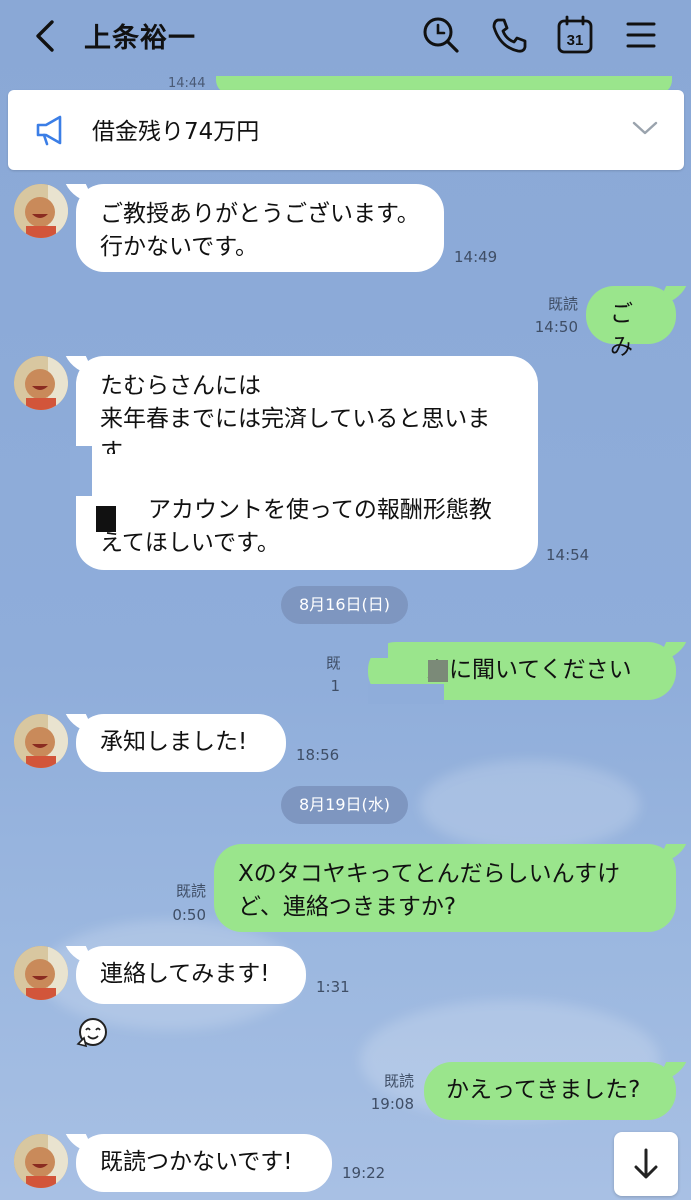 This screenshot has width=691, height=1200. I want to click on message-time: 1:31, so click(333, 987).